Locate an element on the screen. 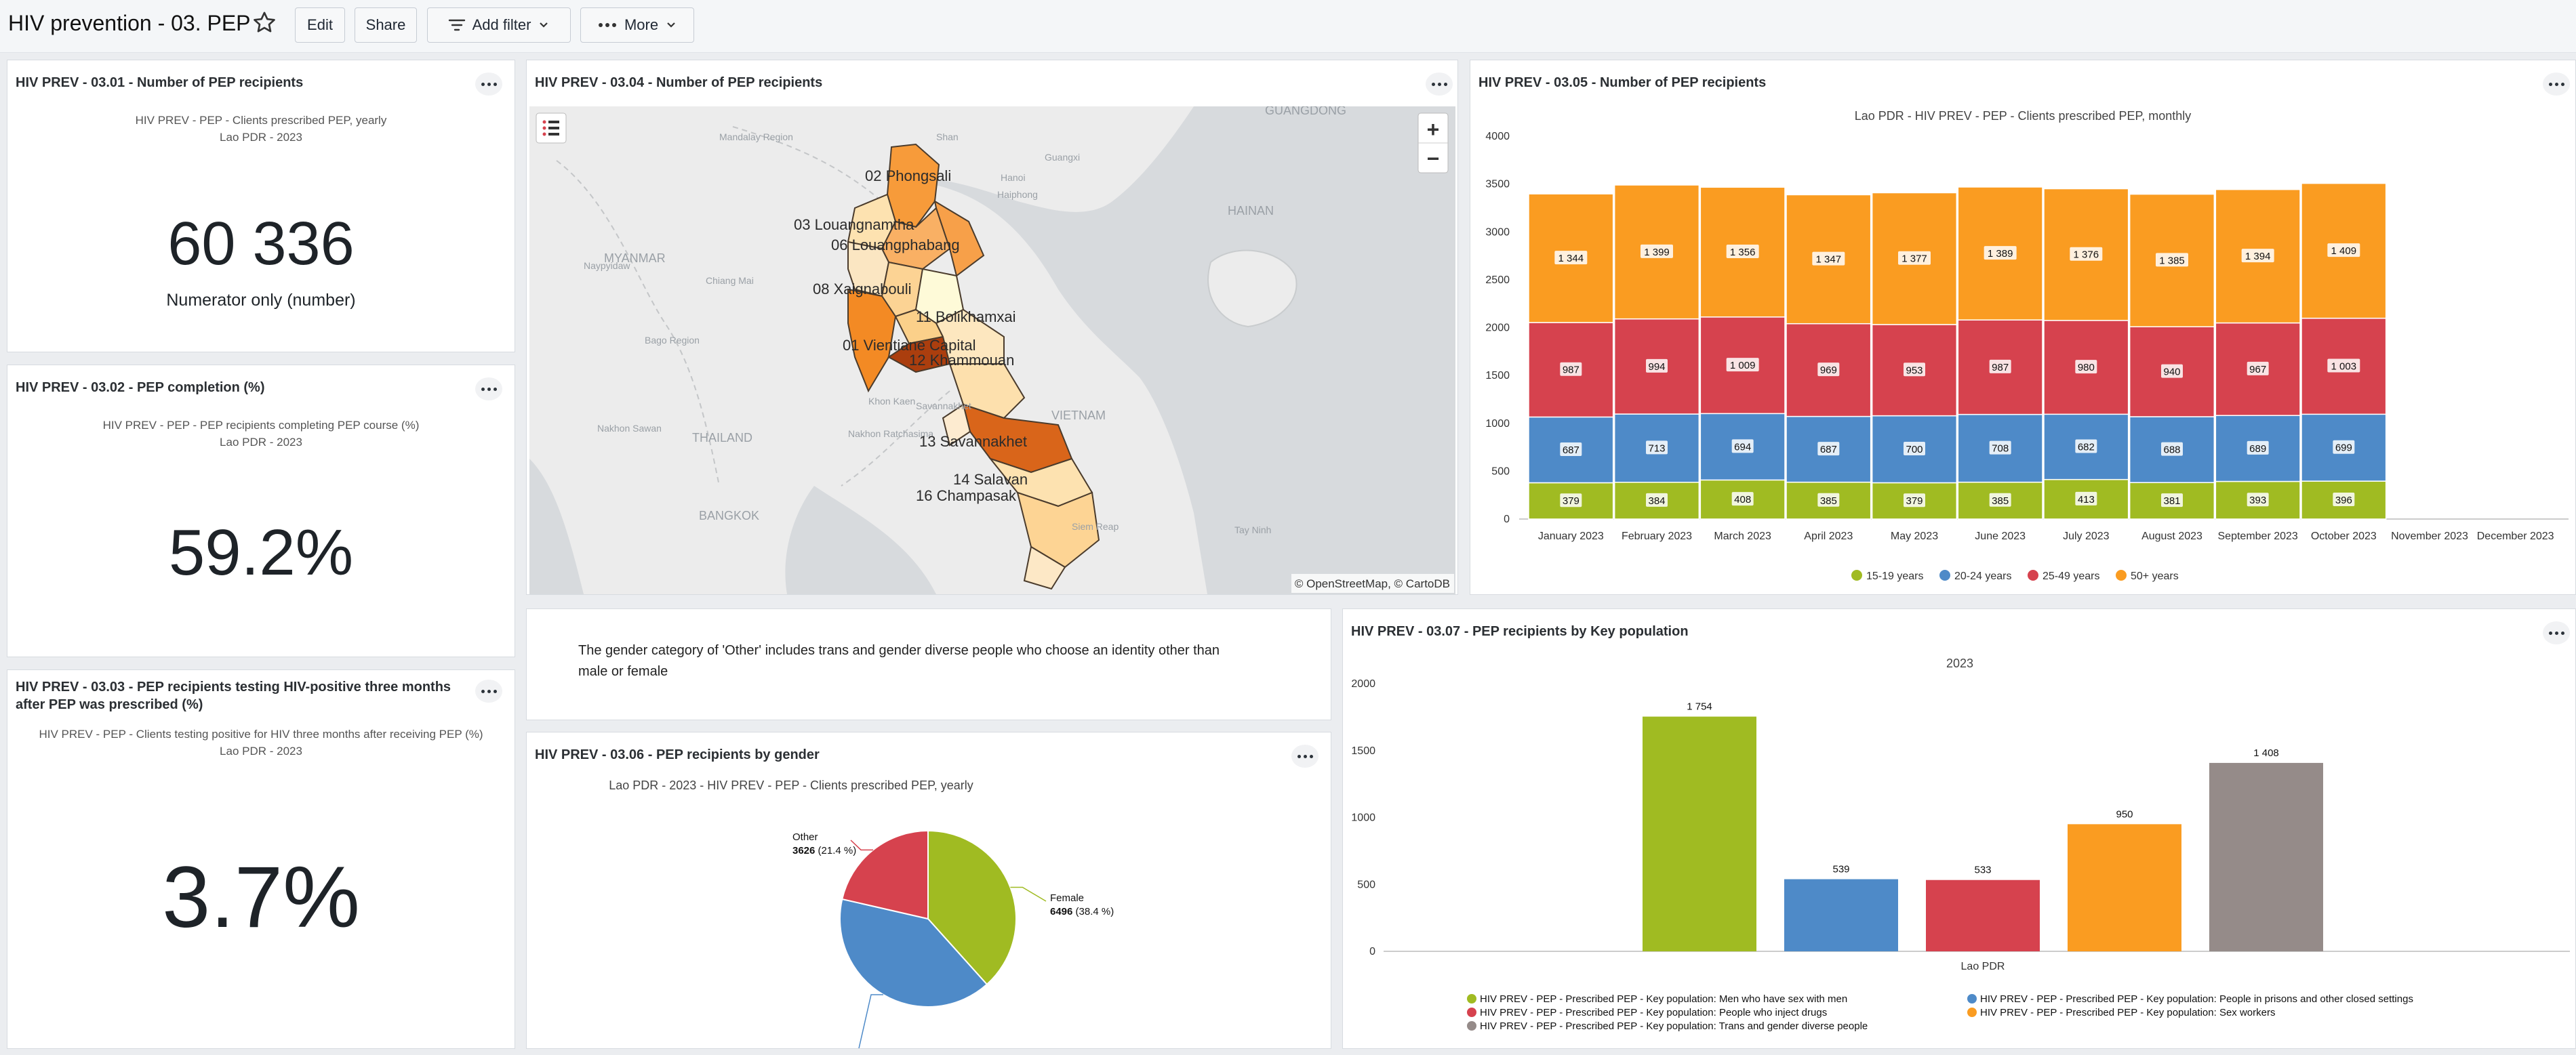  x-tick-label: August 2023 is located at coordinates (2171, 536).